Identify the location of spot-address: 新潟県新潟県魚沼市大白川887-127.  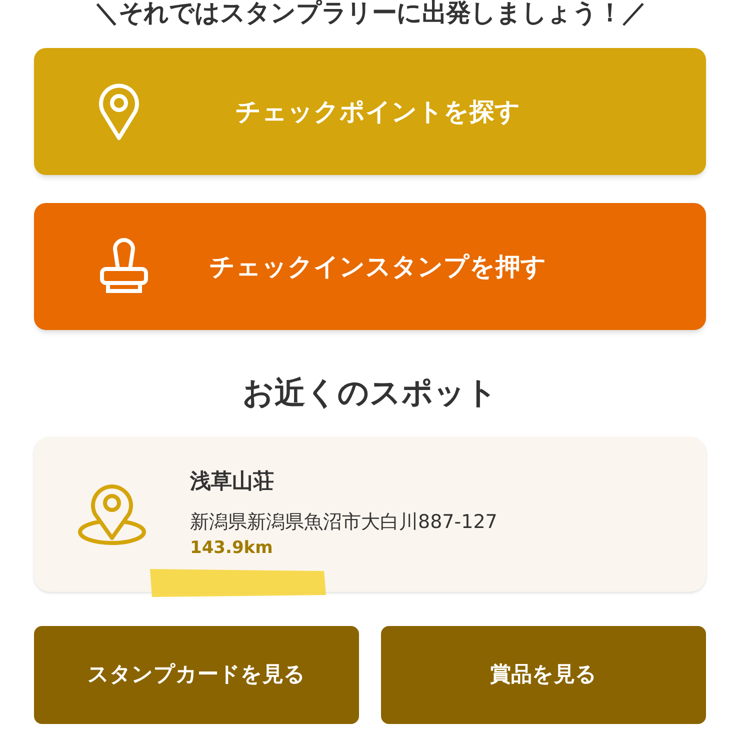
(344, 522).